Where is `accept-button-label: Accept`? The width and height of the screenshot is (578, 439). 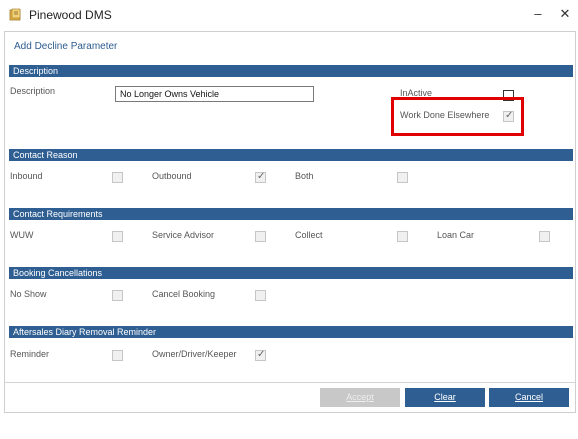
accept-button-label: Accept is located at coordinates (360, 397).